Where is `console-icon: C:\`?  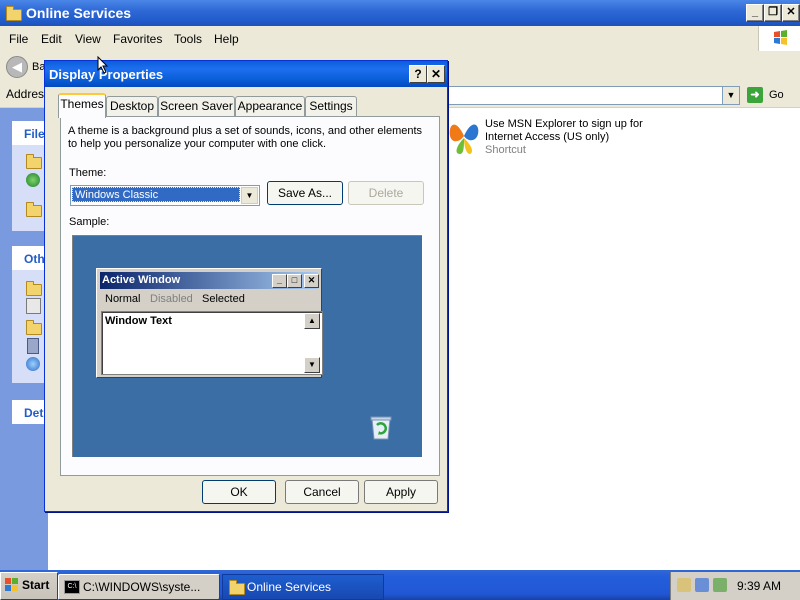
console-icon: C:\ is located at coordinates (72, 587).